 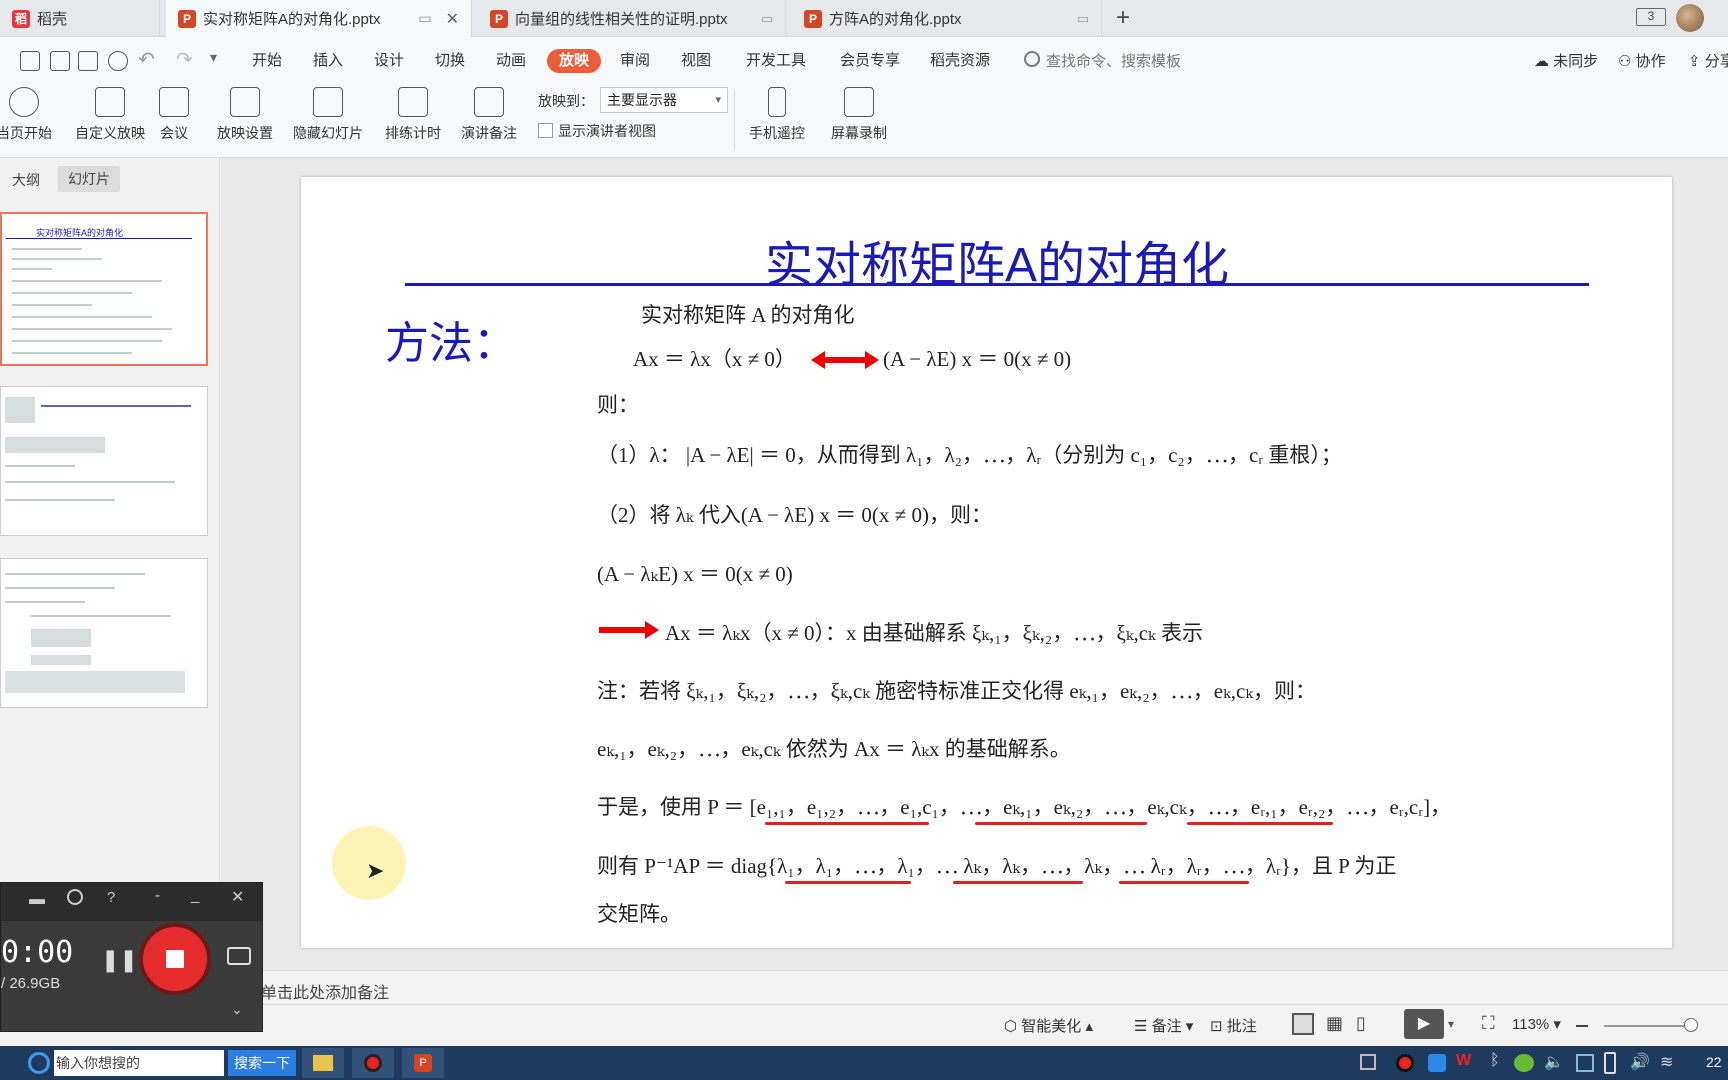 What do you see at coordinates (373, 1063) in the screenshot?
I see `taskbar-recorder` at bounding box center [373, 1063].